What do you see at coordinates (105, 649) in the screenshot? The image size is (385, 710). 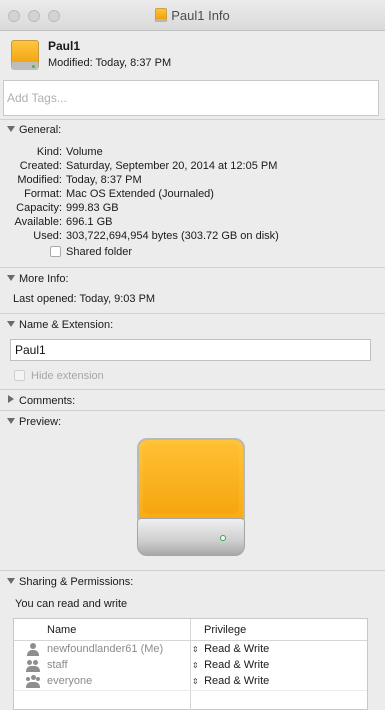 I see `permission-user-name: newfoundlander61 (Me)` at bounding box center [105, 649].